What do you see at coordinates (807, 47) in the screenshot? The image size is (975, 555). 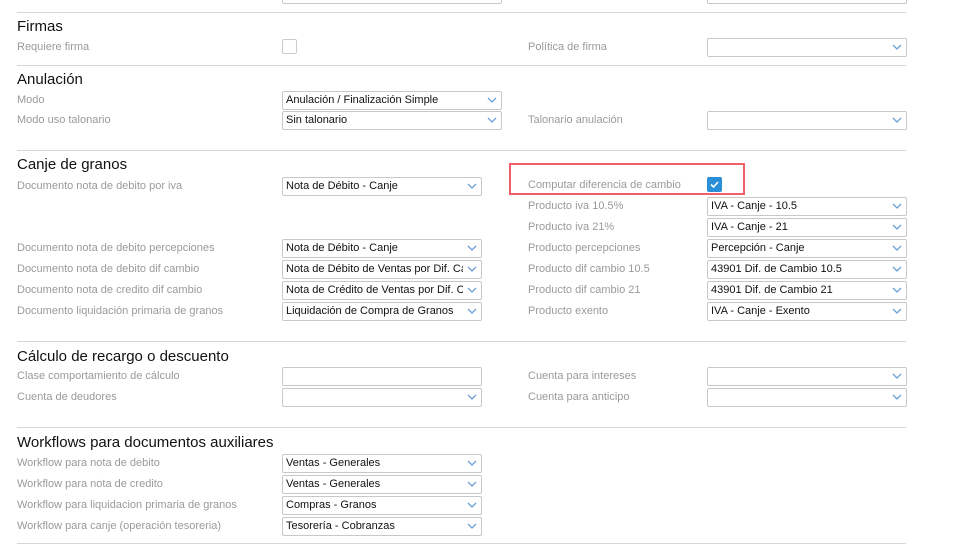 I see `politica-firma-select` at bounding box center [807, 47].